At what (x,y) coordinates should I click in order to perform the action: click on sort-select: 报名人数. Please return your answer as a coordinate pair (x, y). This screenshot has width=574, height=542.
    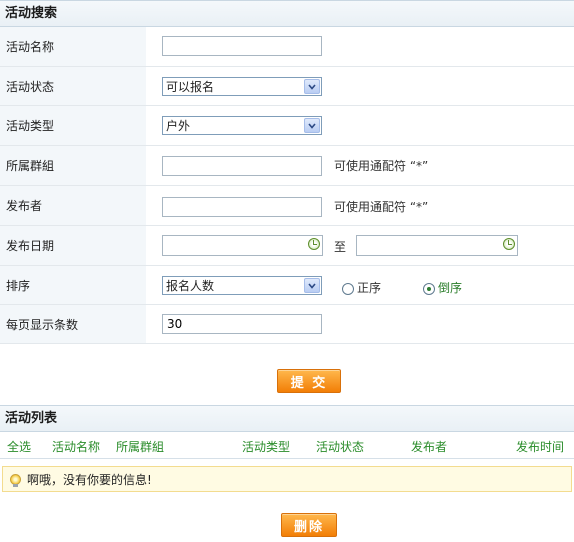
    Looking at the image, I should click on (242, 285).